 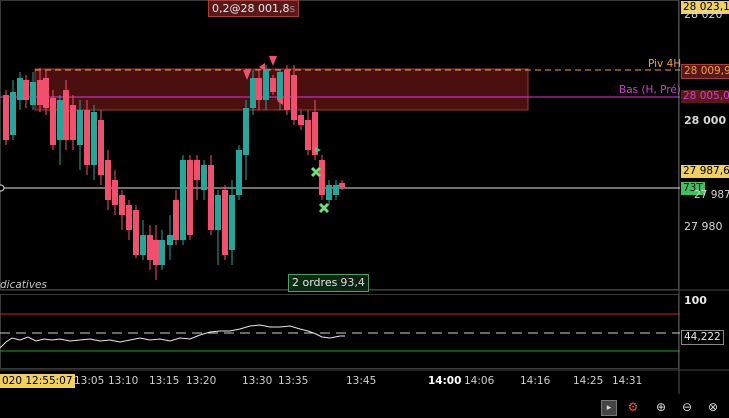 I want to click on low-price-tag: 28 005,0, so click(x=705, y=96).